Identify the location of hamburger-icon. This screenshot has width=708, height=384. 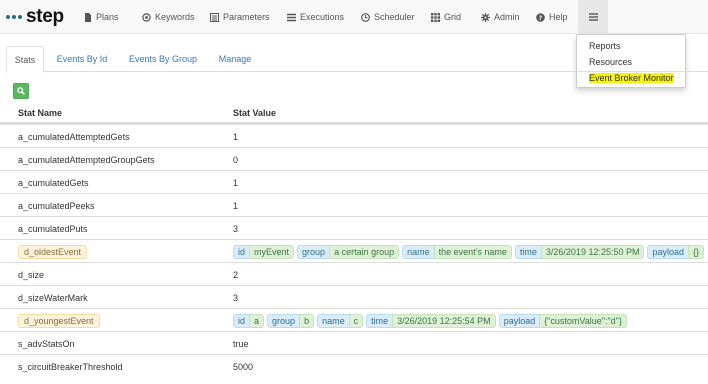
(593, 17).